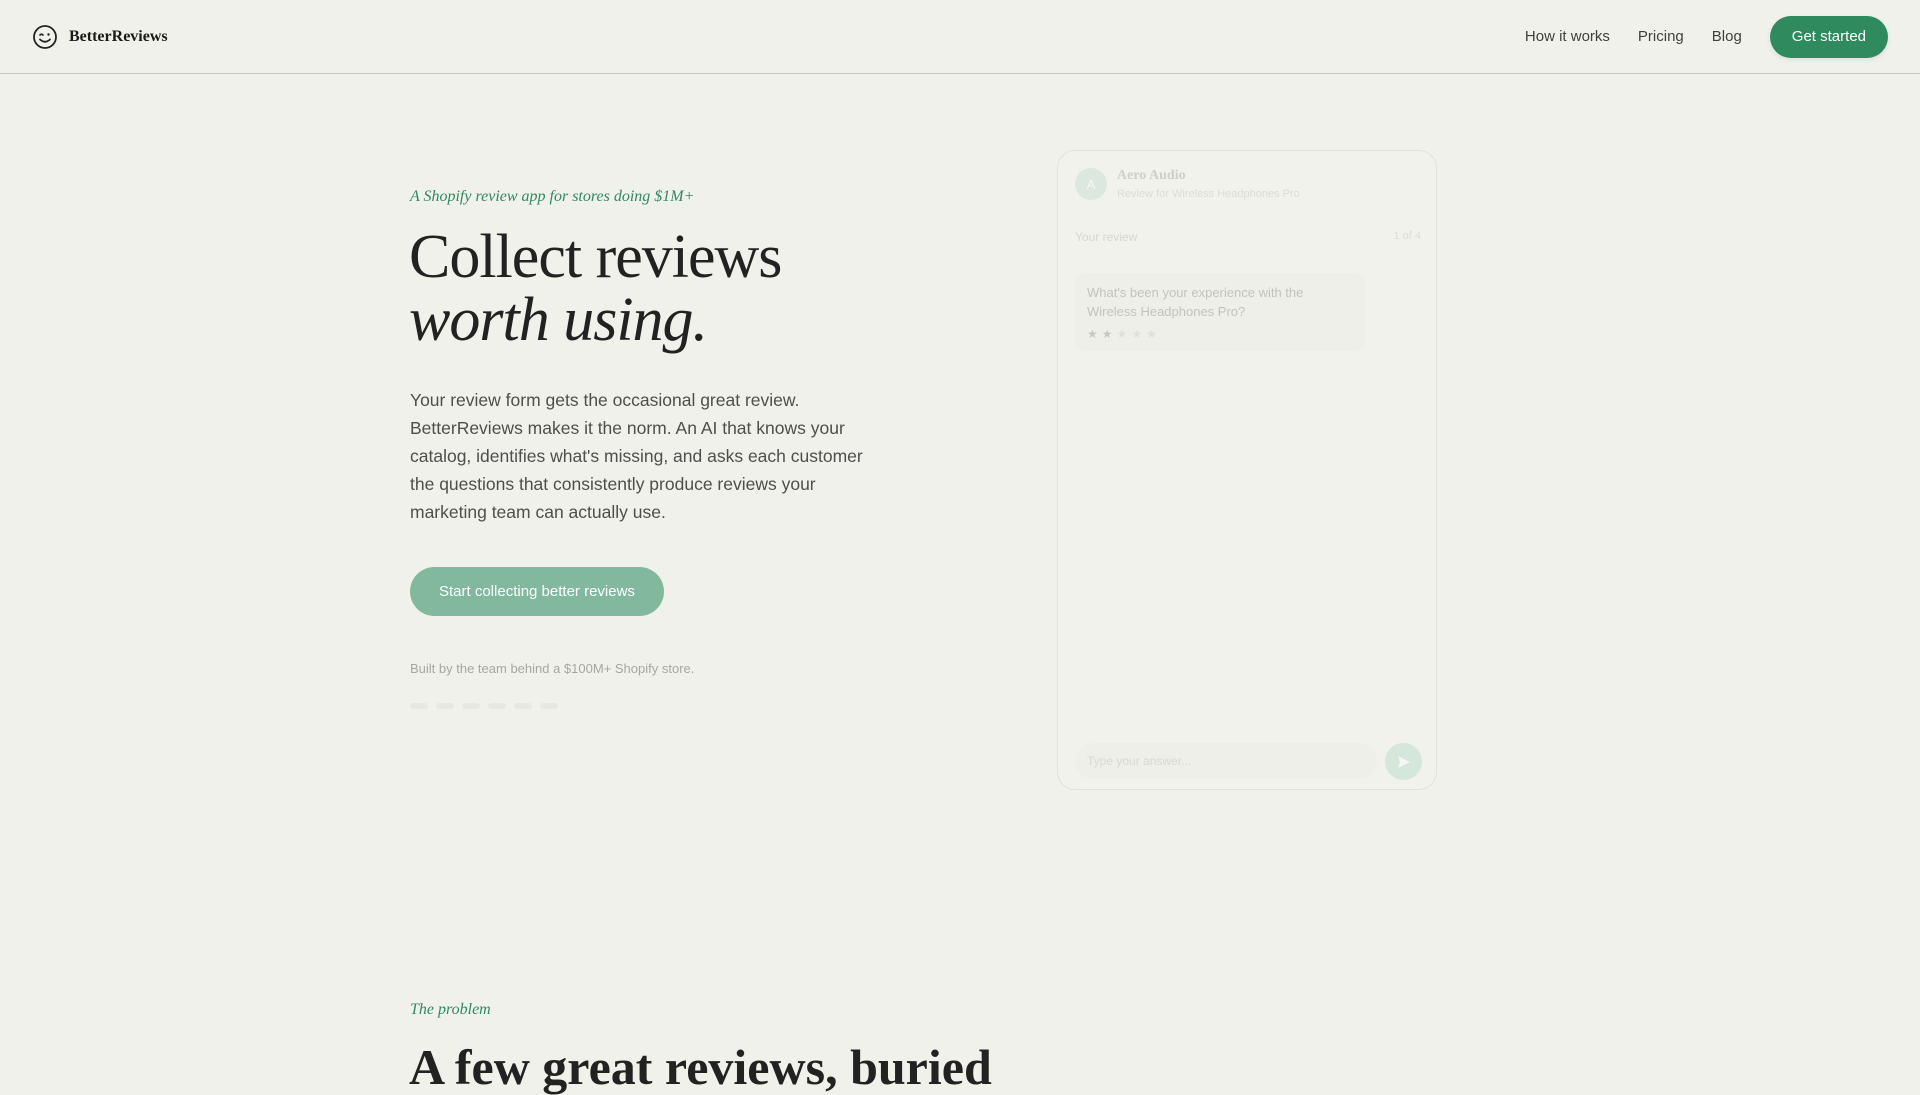 The width and height of the screenshot is (1920, 1095). I want to click on brand-name: BetterReviews, so click(118, 36).